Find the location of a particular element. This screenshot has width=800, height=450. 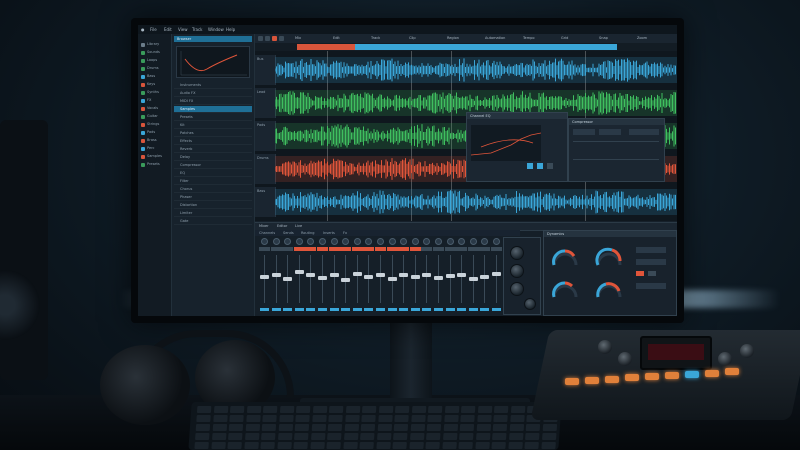

browser-row: MIDI FX is located at coordinates (213, 101).